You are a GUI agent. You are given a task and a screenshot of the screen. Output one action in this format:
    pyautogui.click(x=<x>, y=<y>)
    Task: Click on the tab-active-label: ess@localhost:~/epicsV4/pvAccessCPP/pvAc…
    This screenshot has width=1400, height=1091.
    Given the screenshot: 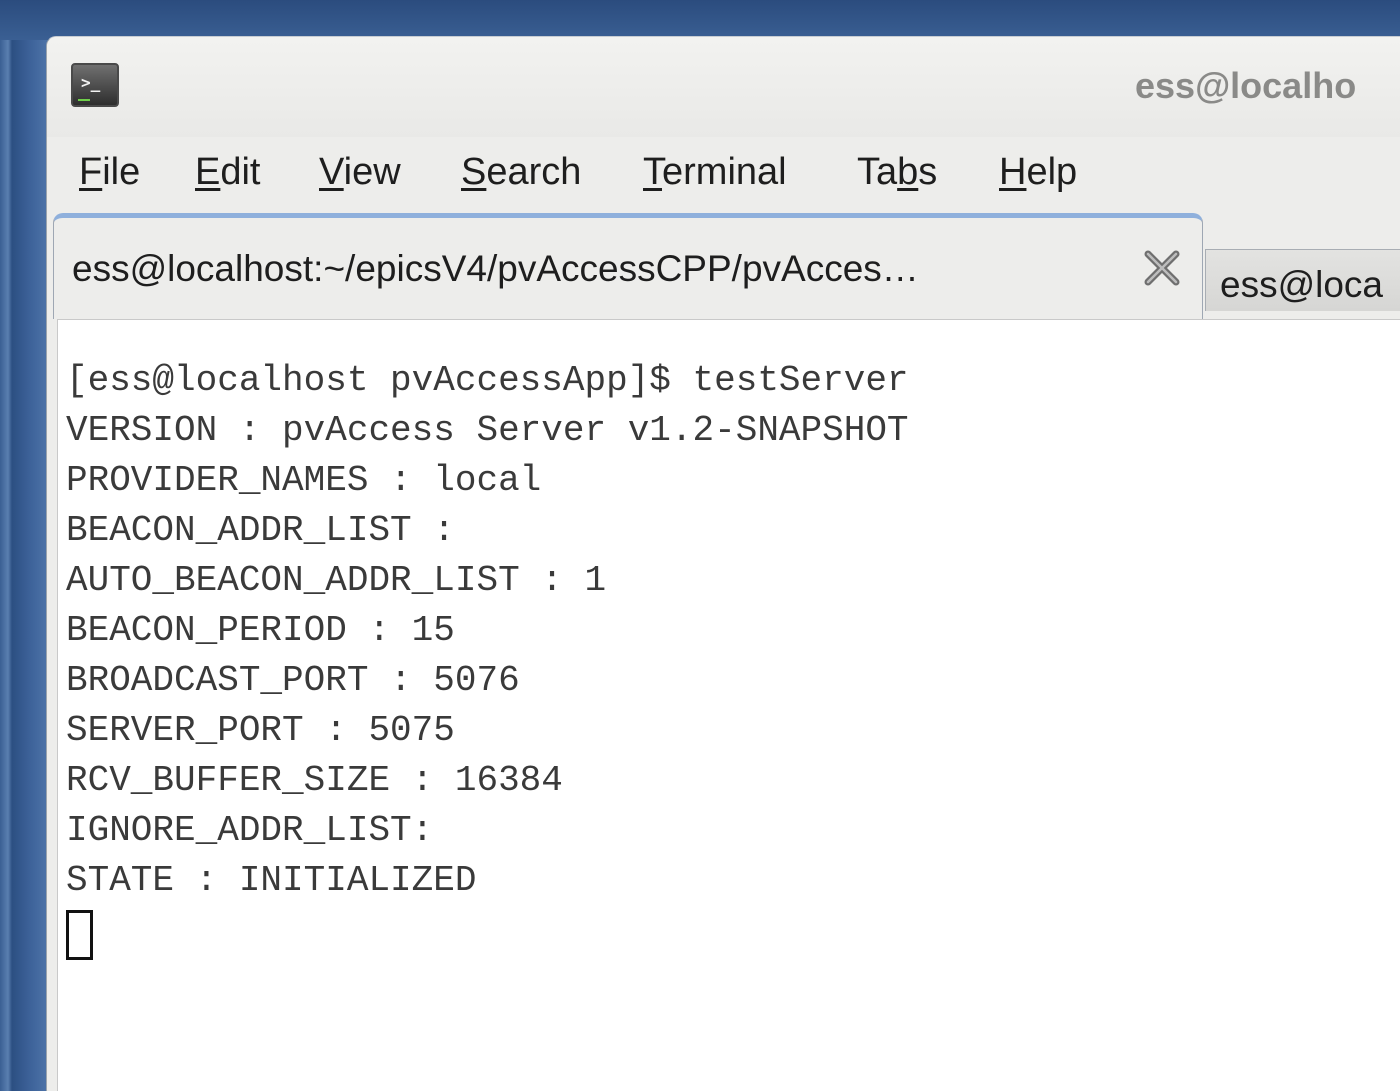 What is the action you would take?
    pyautogui.click(x=495, y=268)
    